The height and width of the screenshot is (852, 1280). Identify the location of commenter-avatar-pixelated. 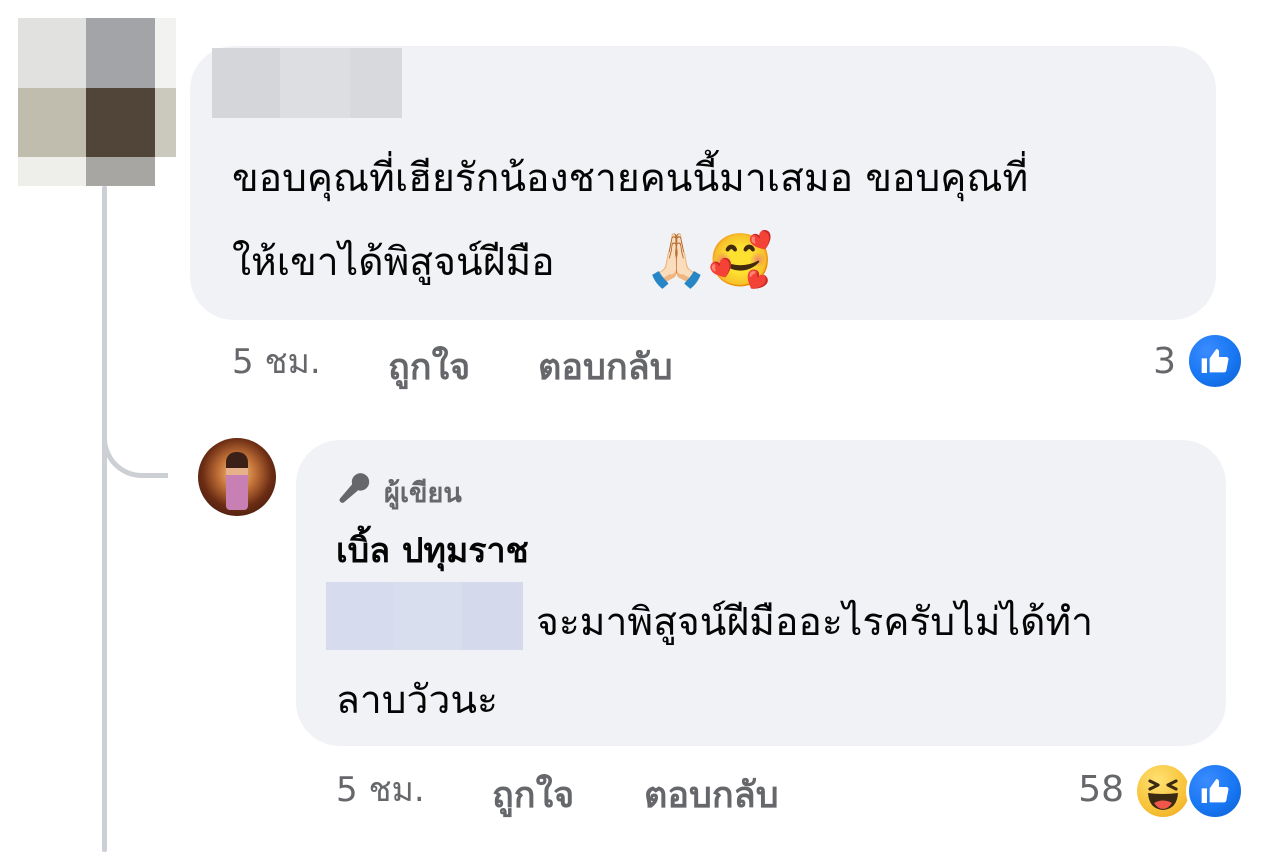
(97, 102).